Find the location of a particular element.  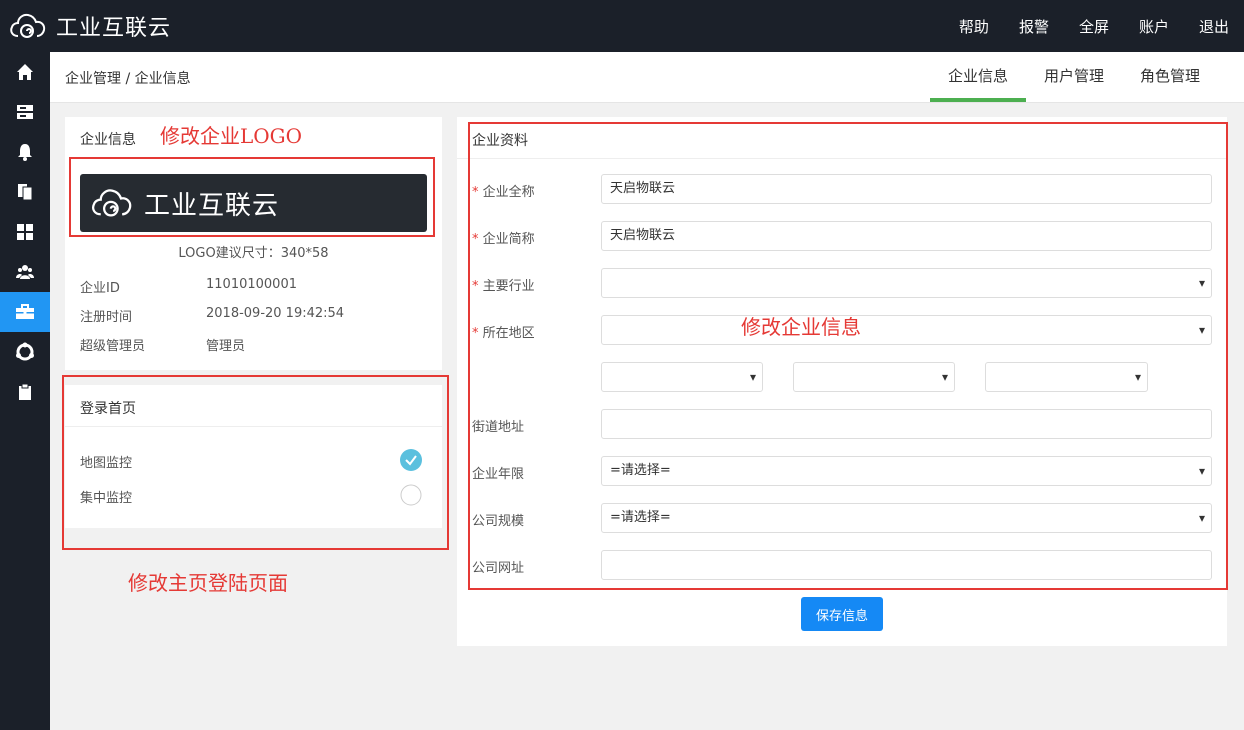

tab-bar: 企业信息 用户管理 角色管理 is located at coordinates (1073, 77).